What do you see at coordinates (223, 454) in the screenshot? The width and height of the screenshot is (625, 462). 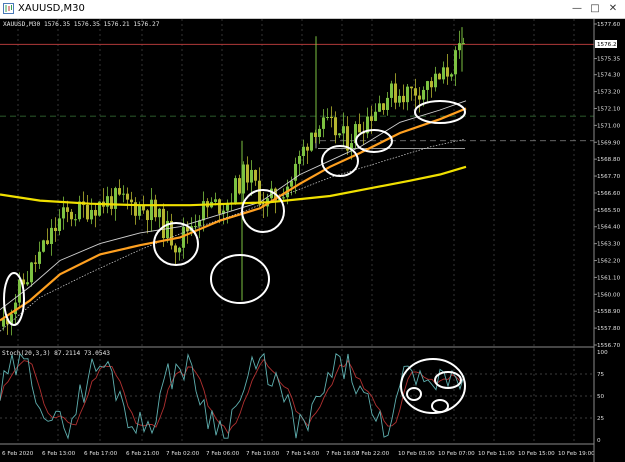 I see `time-tick-label: 7 Feb 06:00` at bounding box center [223, 454].